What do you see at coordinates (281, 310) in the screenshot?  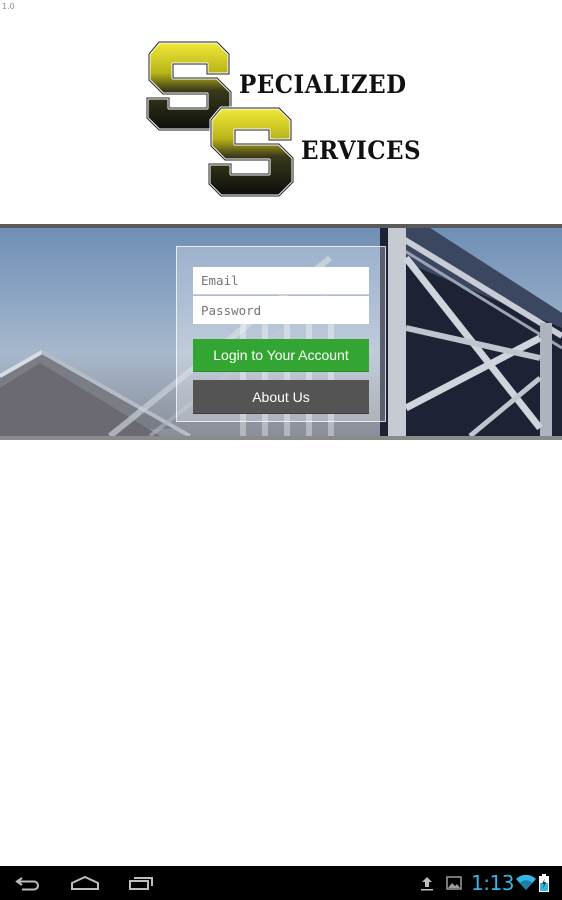 I see `password-input` at bounding box center [281, 310].